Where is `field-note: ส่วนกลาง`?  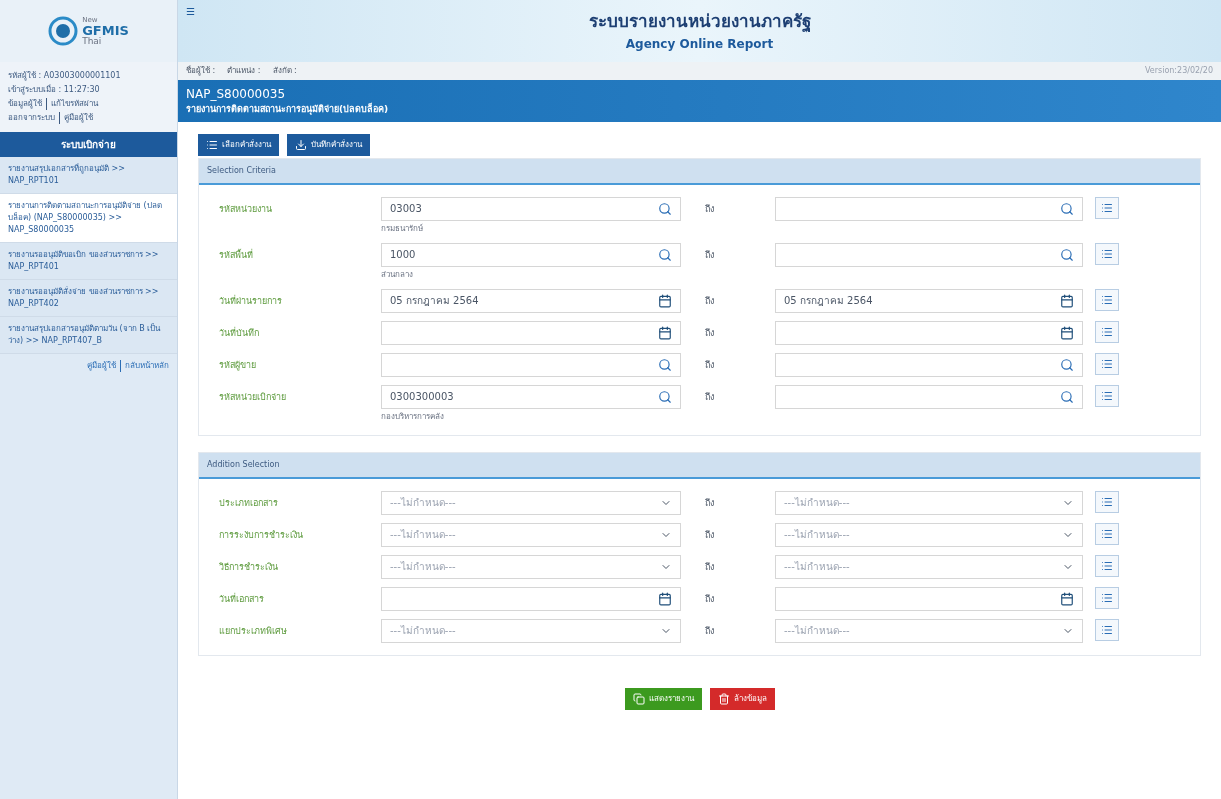
field-note: ส่วนกลาง is located at coordinates (397, 274).